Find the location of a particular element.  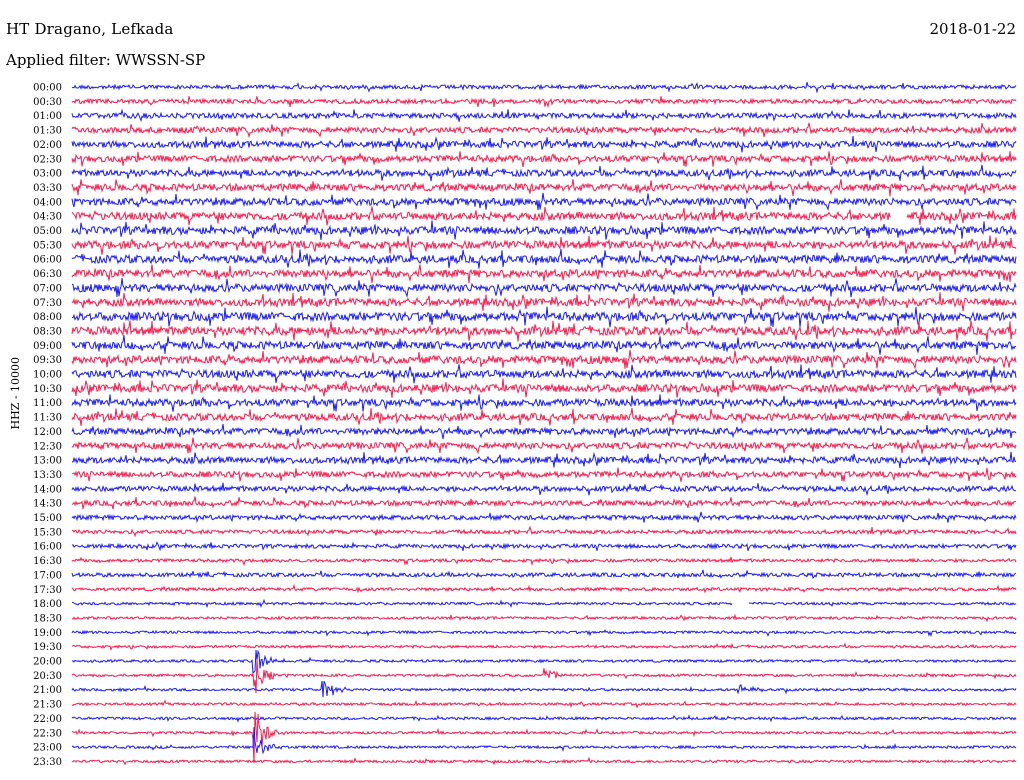

row-time-label: 21:00 is located at coordinates (47, 690).